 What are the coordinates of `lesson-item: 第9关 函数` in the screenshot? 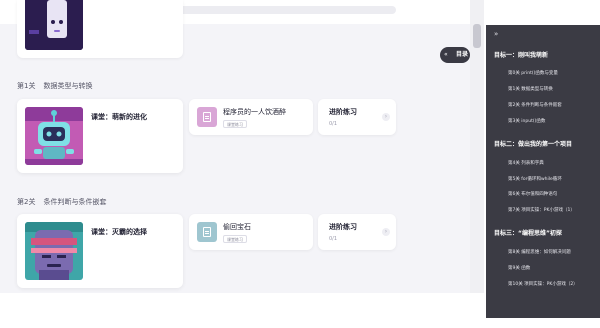 It's located at (519, 268).